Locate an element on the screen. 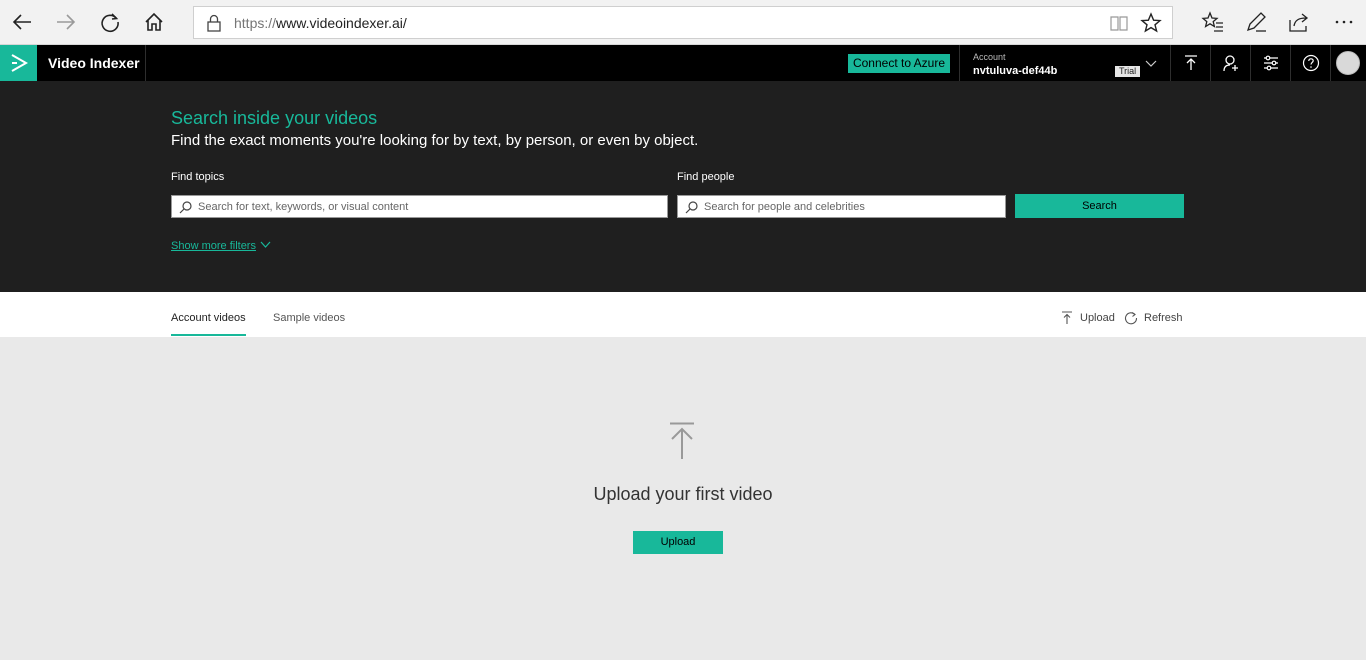 The height and width of the screenshot is (660, 1366). tab-sample-videos: Sample videos is located at coordinates (309, 323).